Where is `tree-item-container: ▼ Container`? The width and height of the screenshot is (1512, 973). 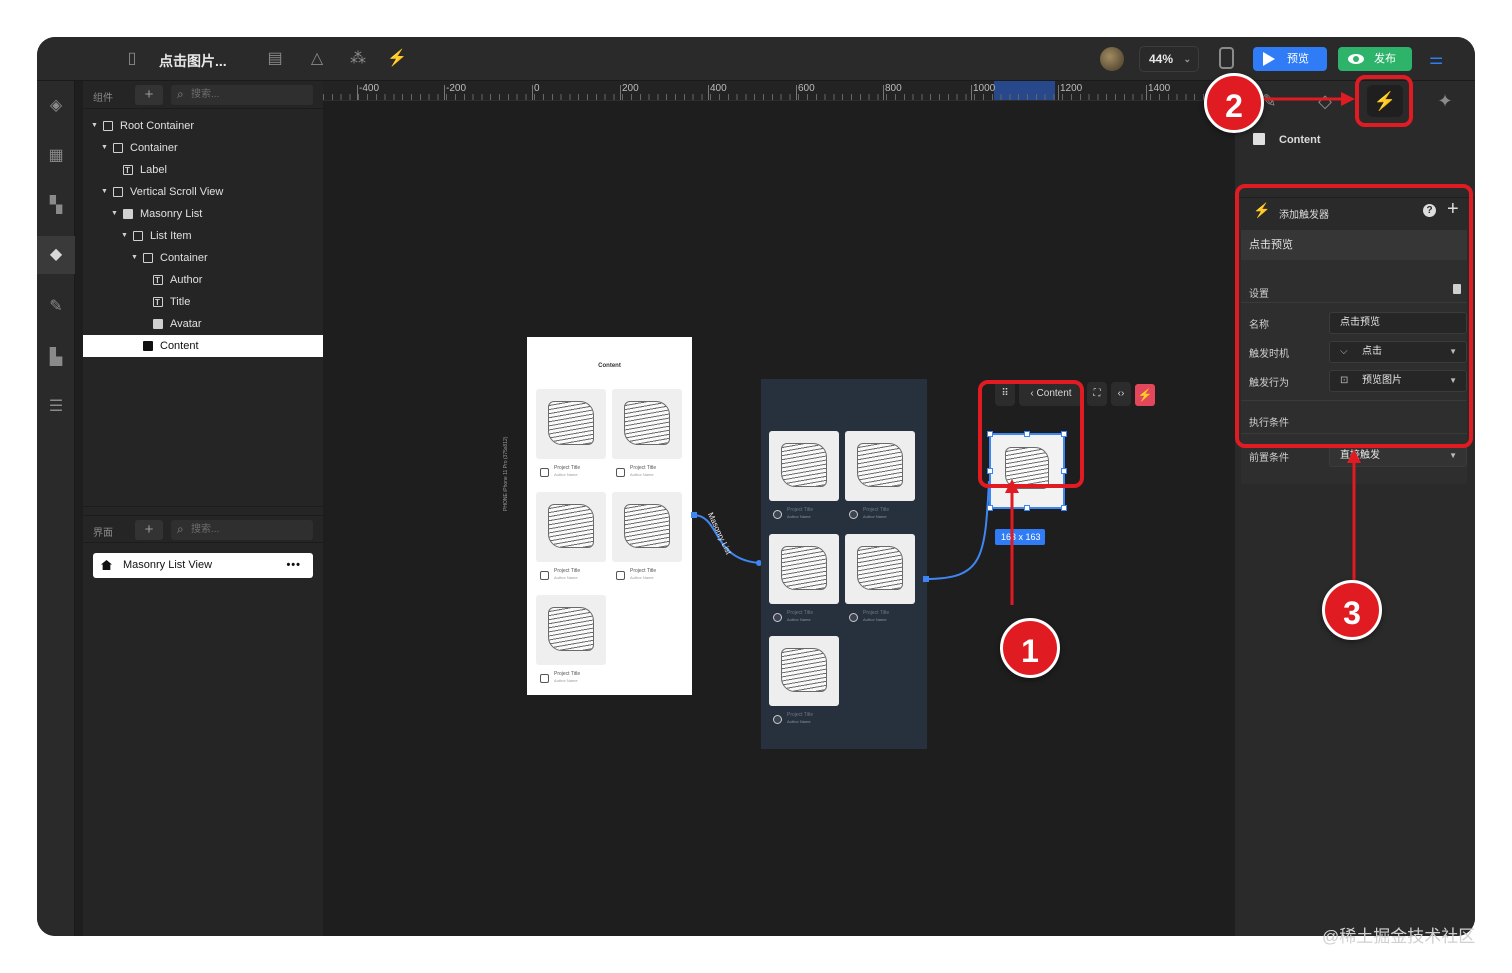
tree-item-container: ▼ Container is located at coordinates (203, 148).